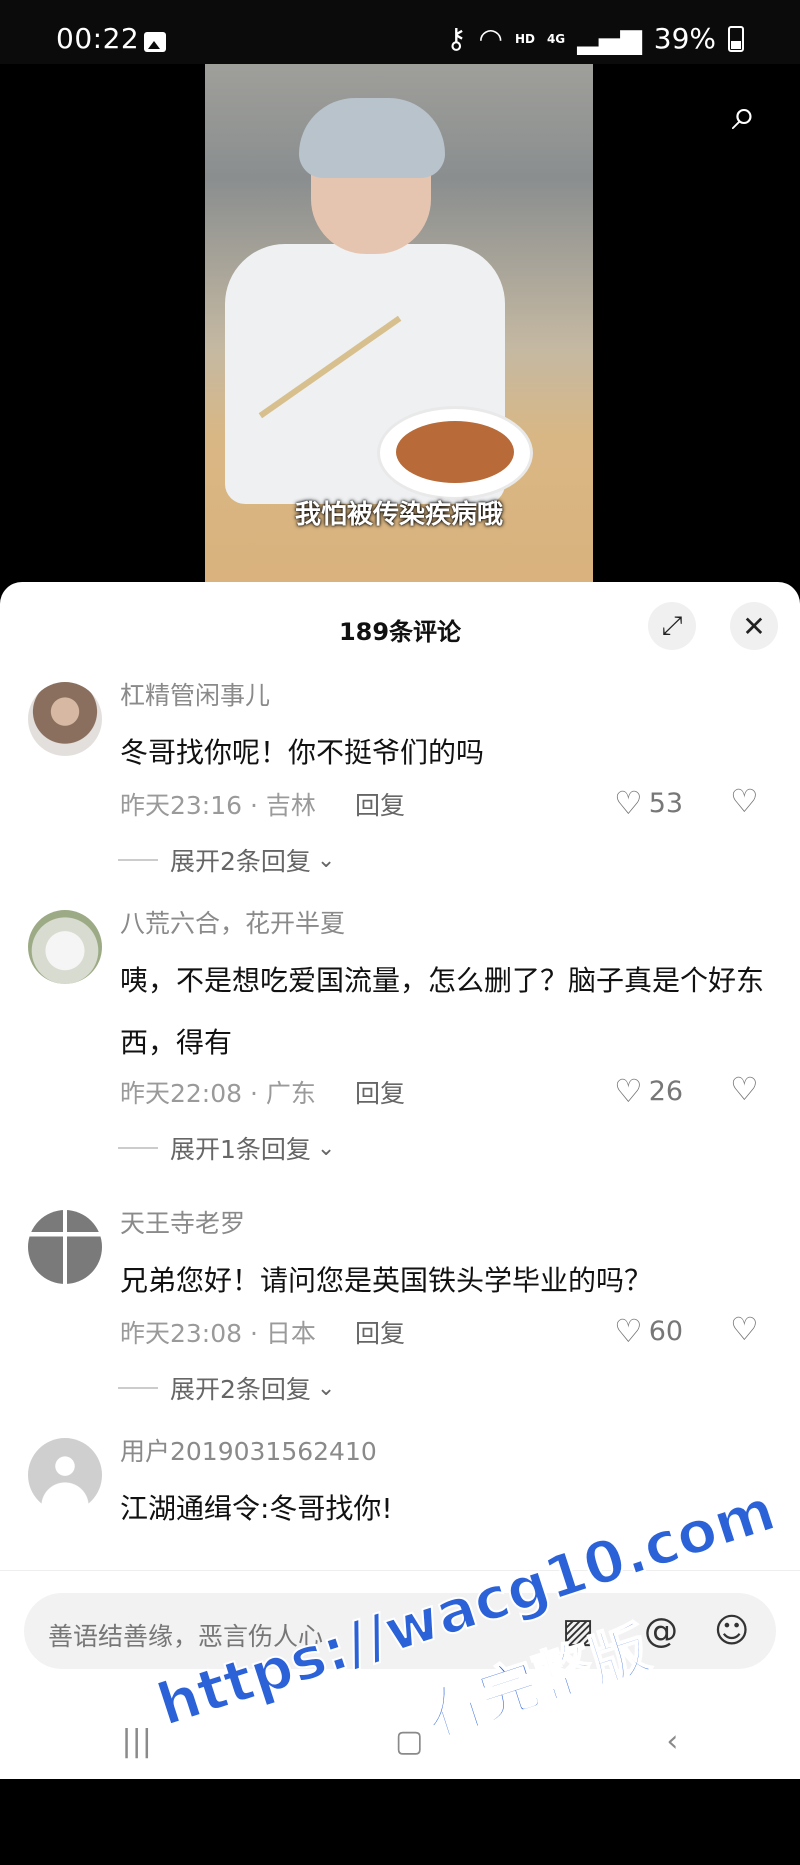 The image size is (800, 1865). What do you see at coordinates (248, 1450) in the screenshot?
I see `comment-username: 用户2019031562410` at bounding box center [248, 1450].